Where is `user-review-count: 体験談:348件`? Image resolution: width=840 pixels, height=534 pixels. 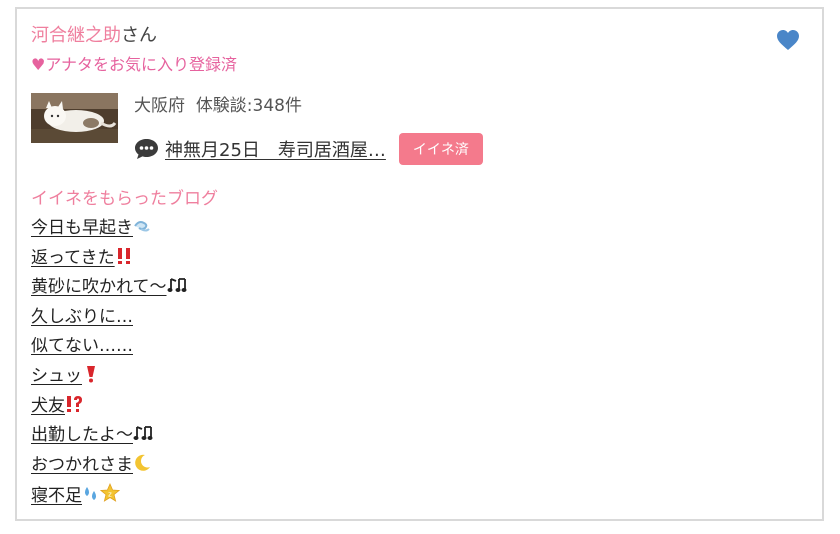
user-review-count: 体験談:348件 is located at coordinates (248, 106).